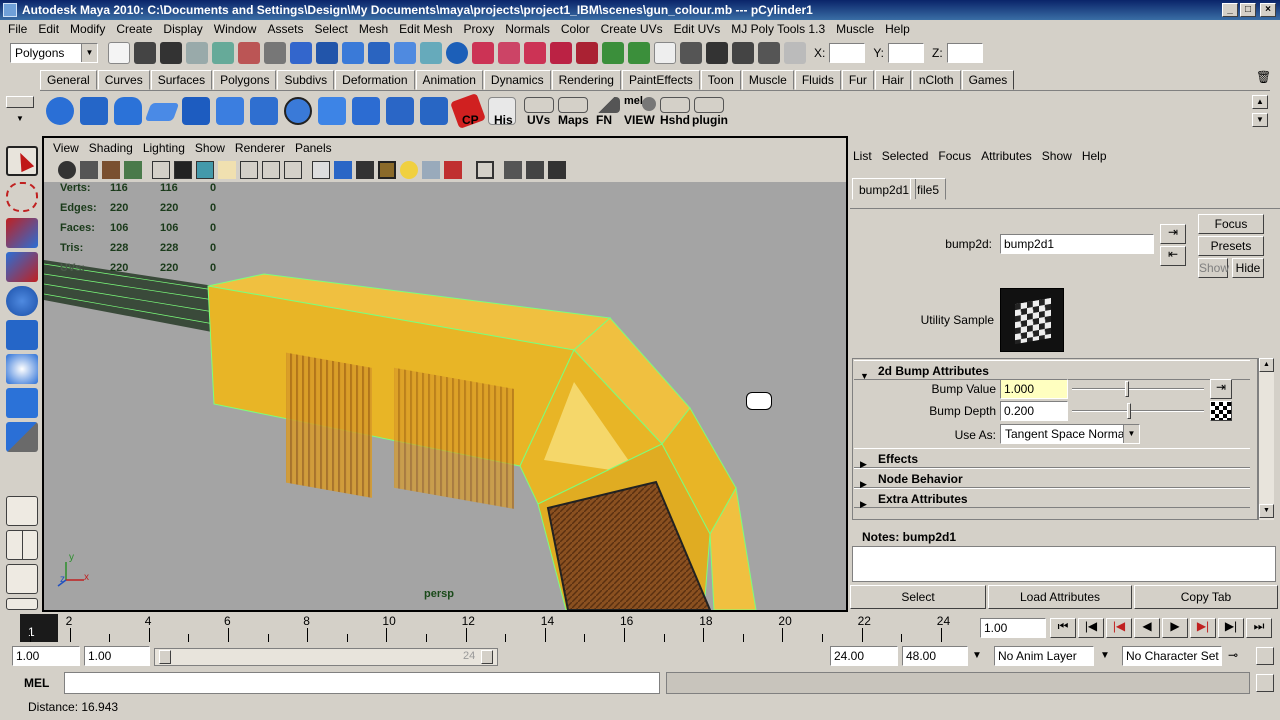  Describe the element at coordinates (1052, 498) in the screenshot. I see `section-extra-attributes: ▶ Extra Attributes` at that location.